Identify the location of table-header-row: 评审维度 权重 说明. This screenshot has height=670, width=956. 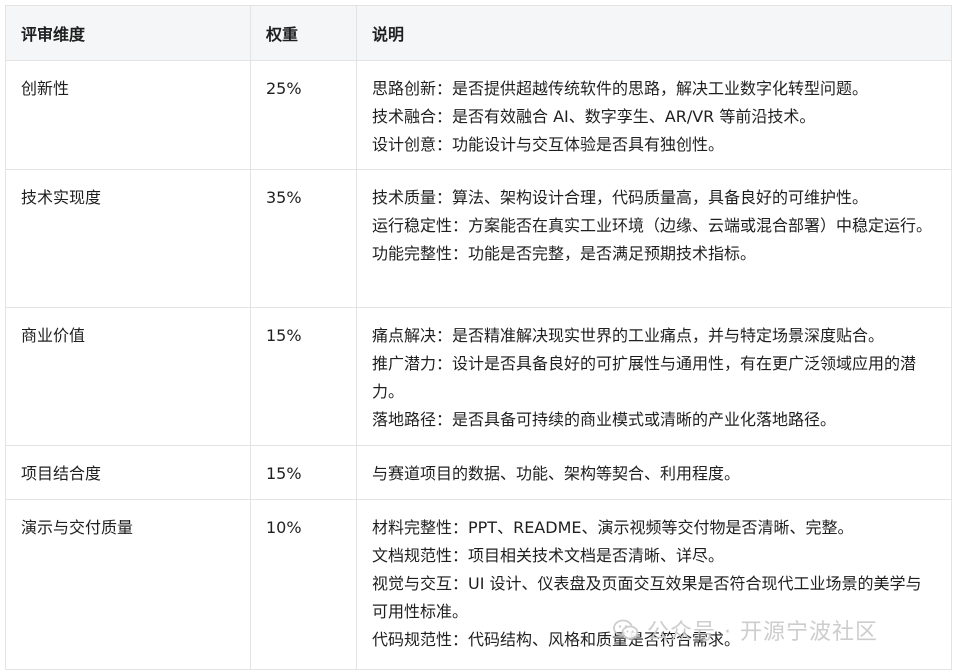
(478, 33).